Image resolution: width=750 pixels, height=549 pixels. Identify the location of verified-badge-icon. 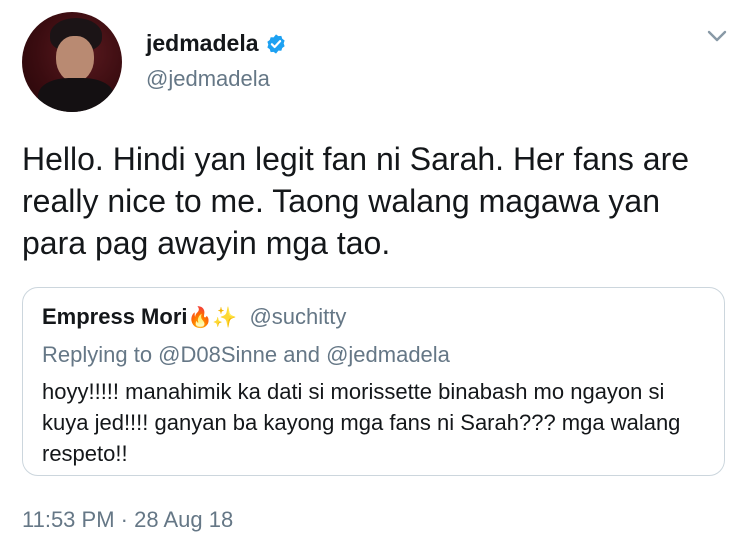
(276, 44).